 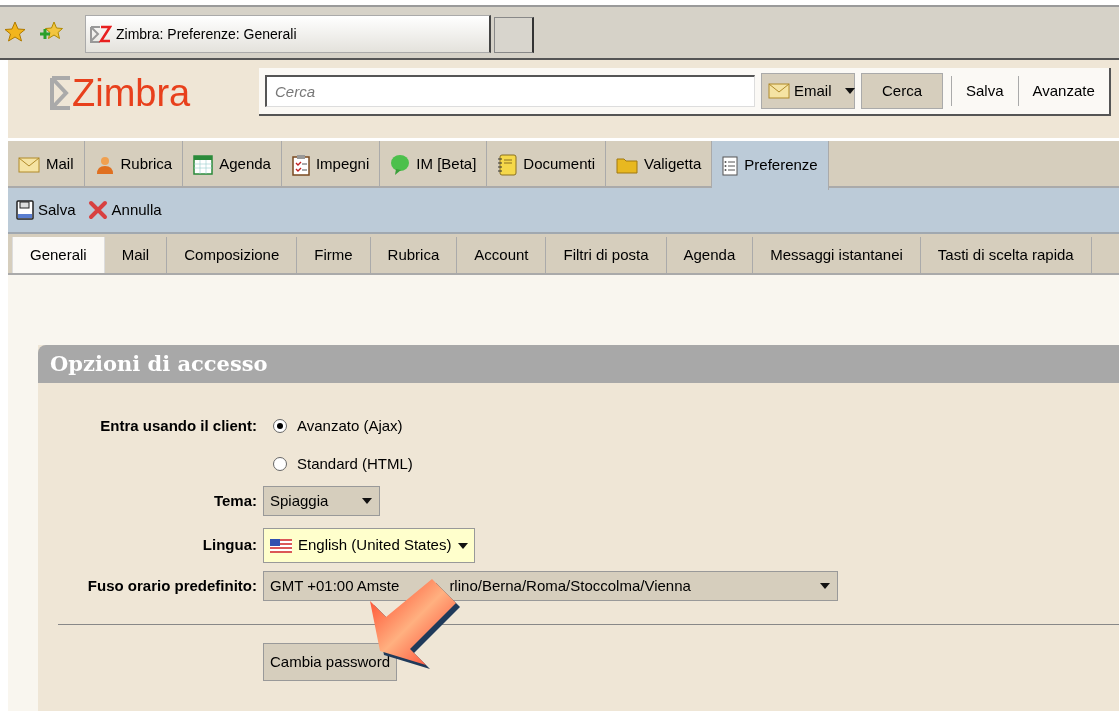 I want to click on cancel-icon, so click(x=97, y=210).